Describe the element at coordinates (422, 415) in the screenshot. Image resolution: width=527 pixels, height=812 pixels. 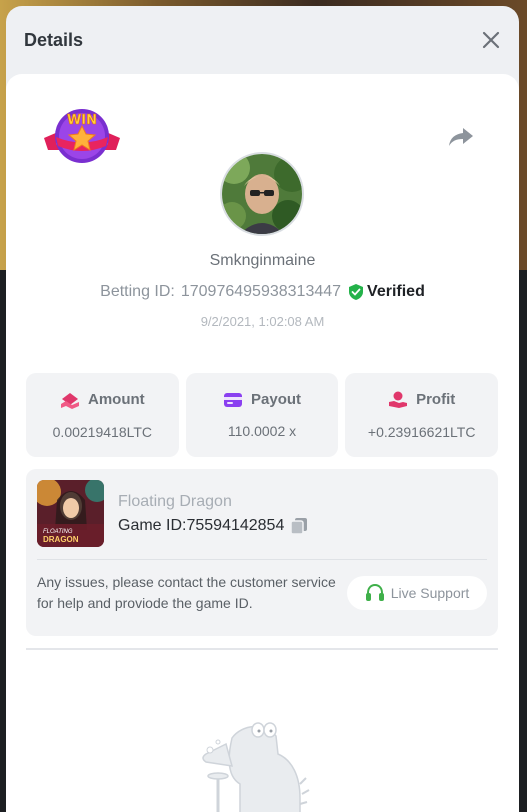
I see `stat-profit: Profit +0.23916621LTC` at that location.